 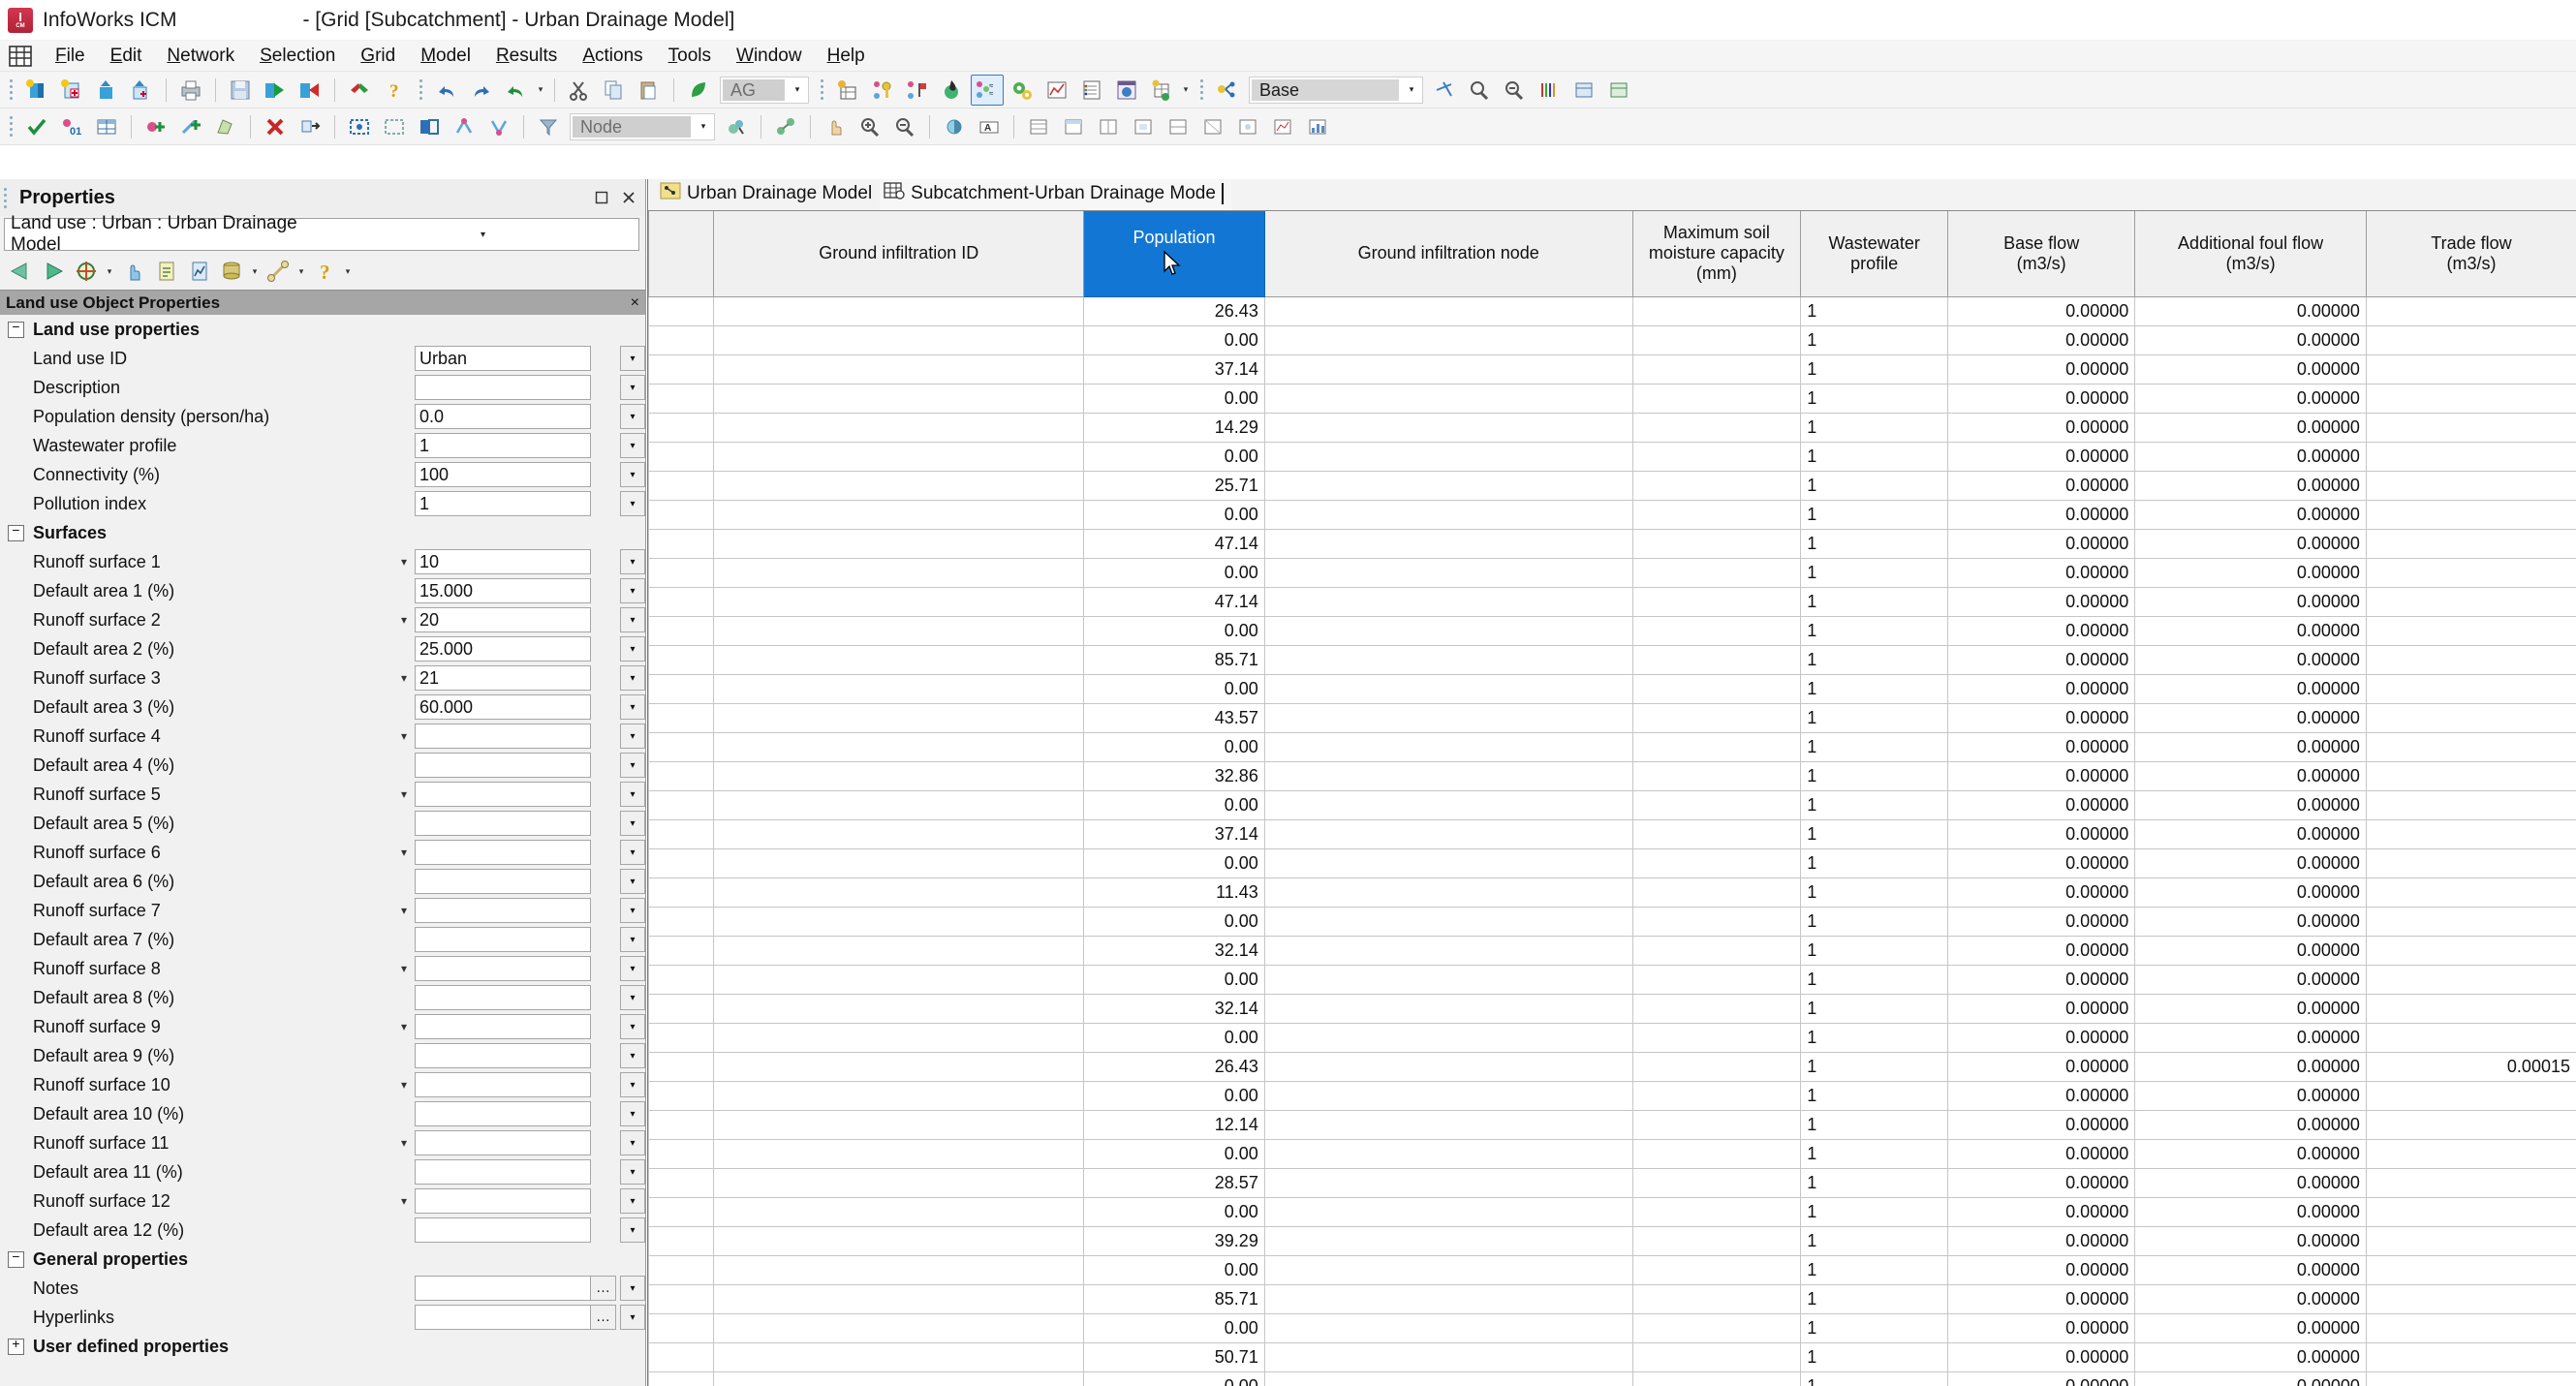 What do you see at coordinates (106, 91) in the screenshot?
I see `open-icon` at bounding box center [106, 91].